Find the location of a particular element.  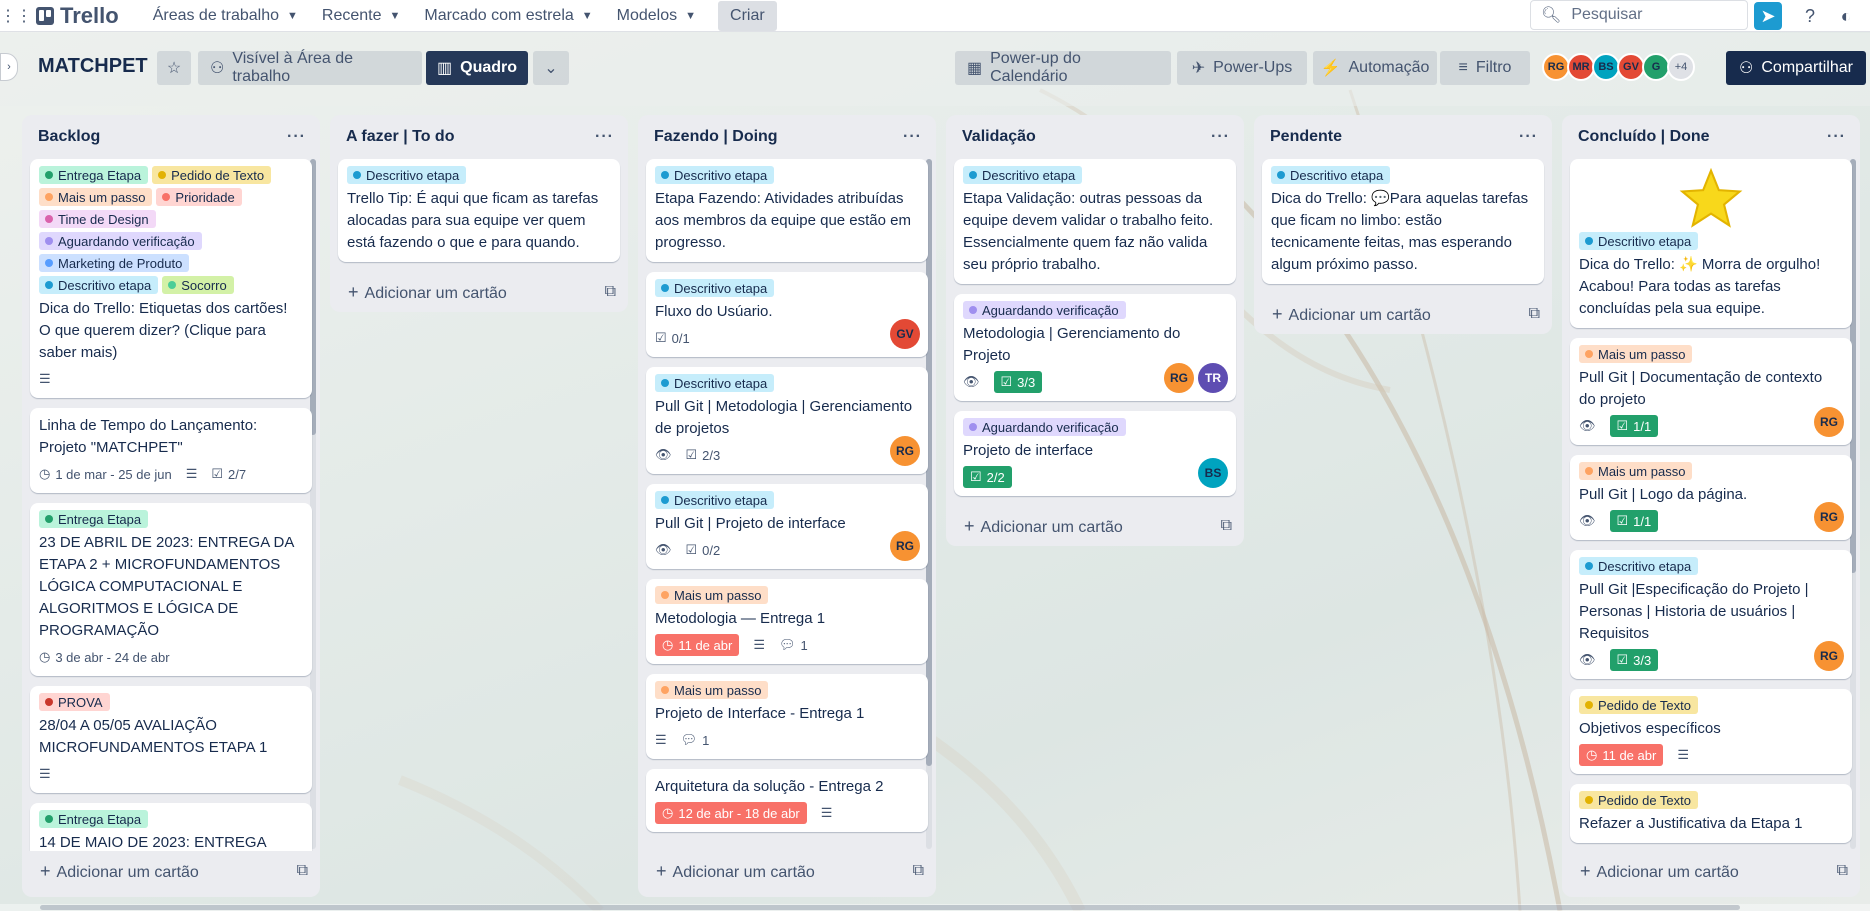

menu-starred: Marcado com estrela ▼ is located at coordinates (508, 16).